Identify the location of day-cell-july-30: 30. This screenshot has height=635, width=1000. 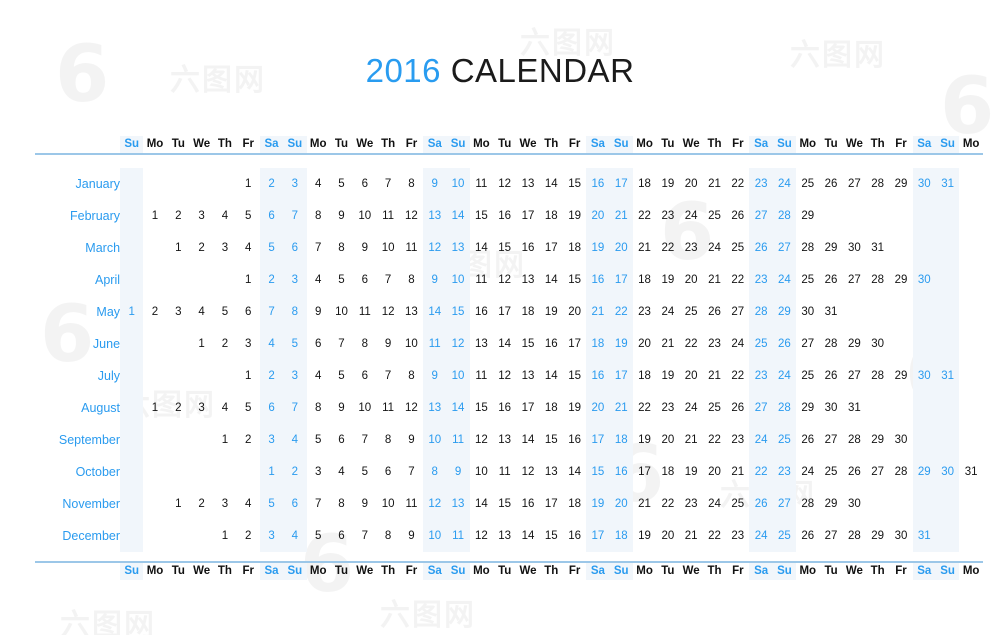
(924, 376).